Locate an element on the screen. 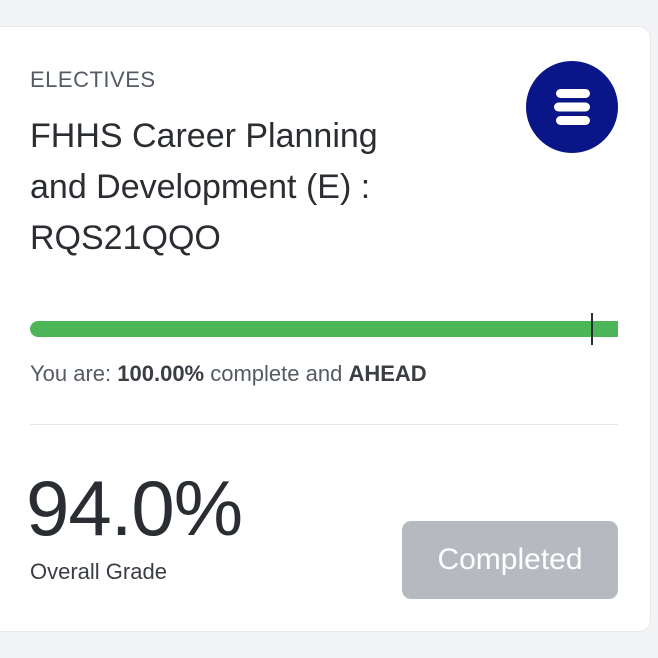 Image resolution: width=658 pixels, height=658 pixels. pace-marker is located at coordinates (592, 329).